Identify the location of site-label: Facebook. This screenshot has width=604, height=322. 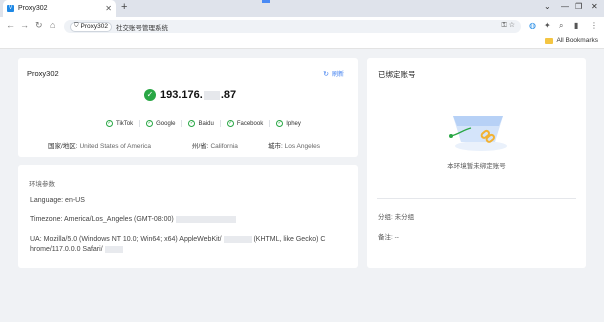
(250, 123).